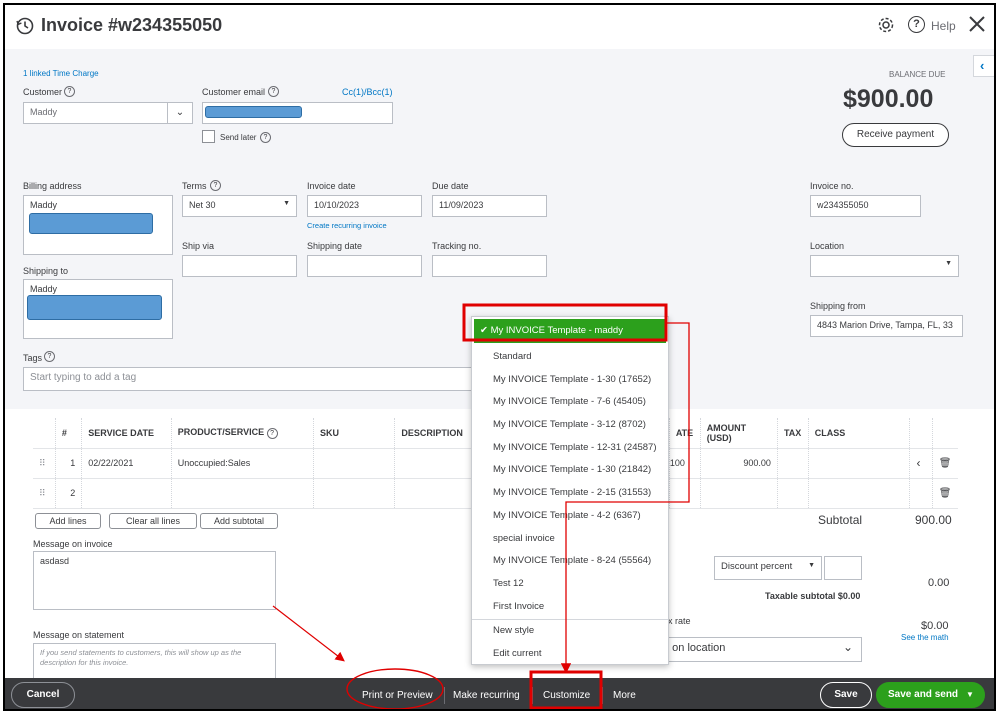 The height and width of the screenshot is (714, 999). I want to click on annotation-arrow-to-print, so click(308, 633).